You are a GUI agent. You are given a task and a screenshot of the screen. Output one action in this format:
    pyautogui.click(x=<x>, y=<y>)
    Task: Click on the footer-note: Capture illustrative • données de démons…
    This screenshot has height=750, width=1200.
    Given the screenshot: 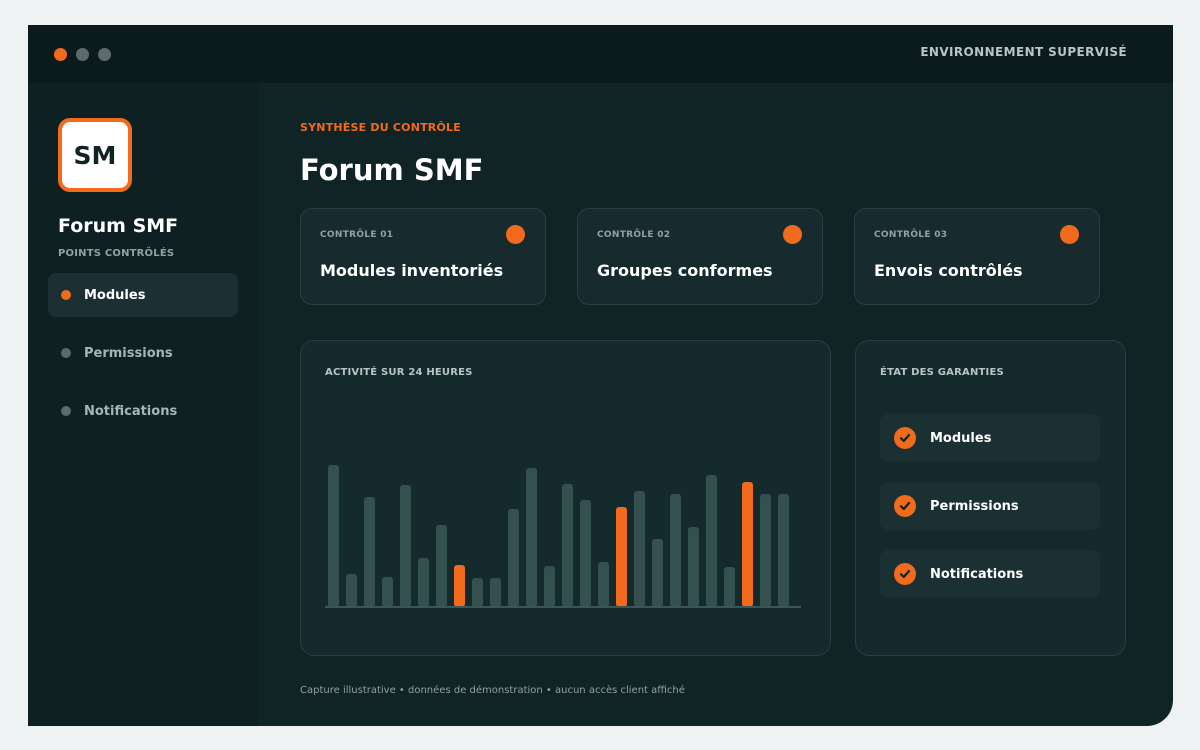 What is the action you would take?
    pyautogui.click(x=492, y=690)
    